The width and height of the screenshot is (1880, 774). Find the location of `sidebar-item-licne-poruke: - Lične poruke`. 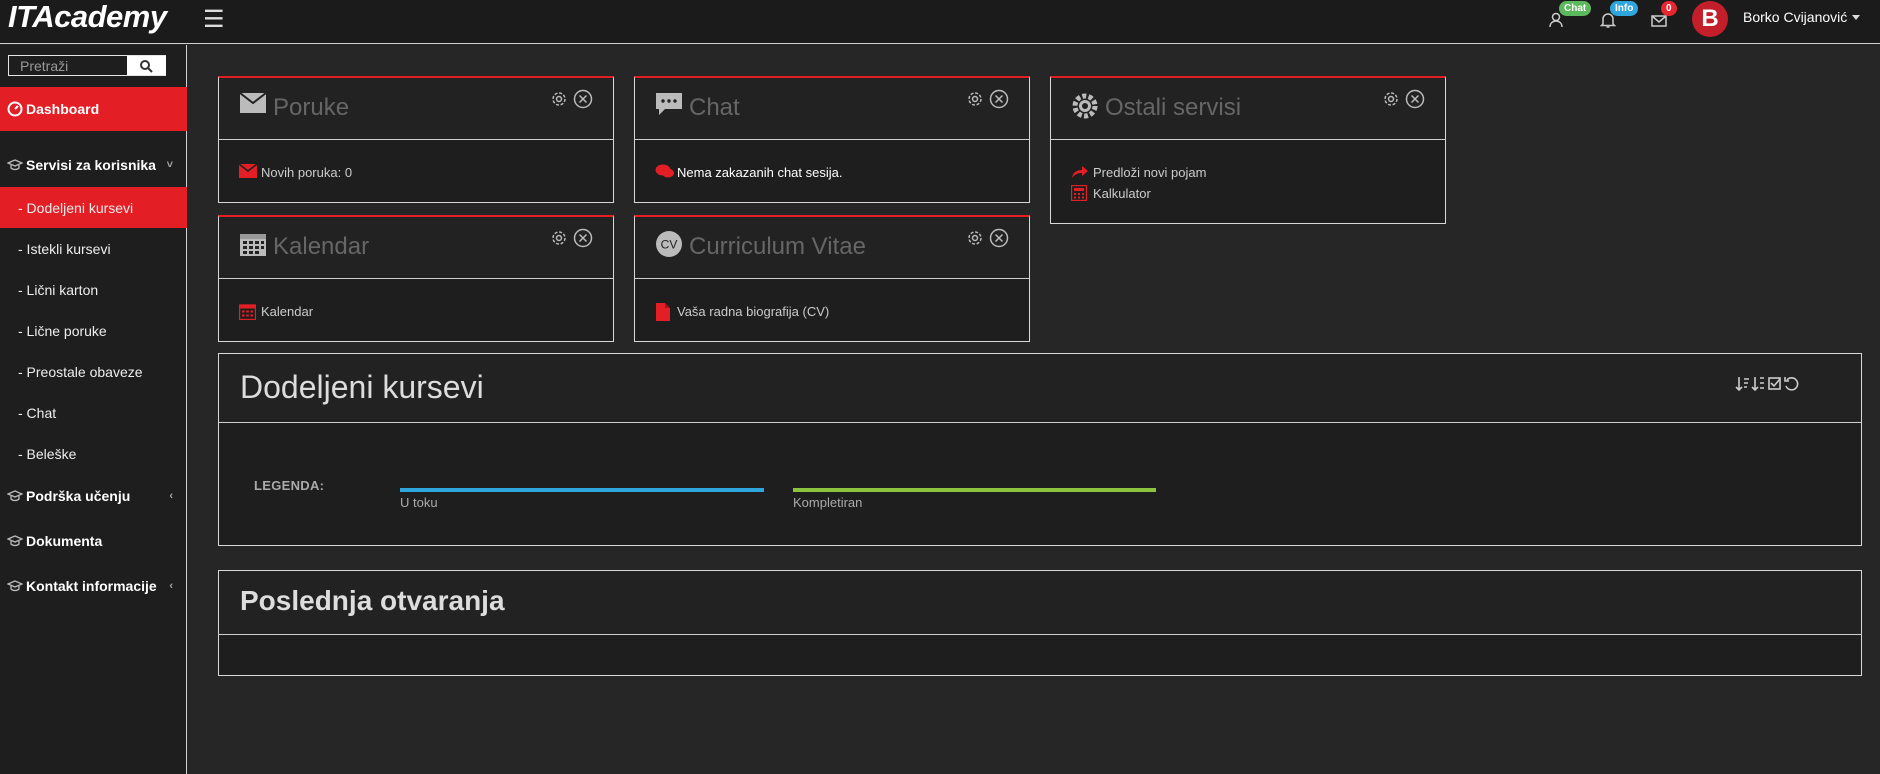

sidebar-item-licne-poruke: - Lične poruke is located at coordinates (93, 330).